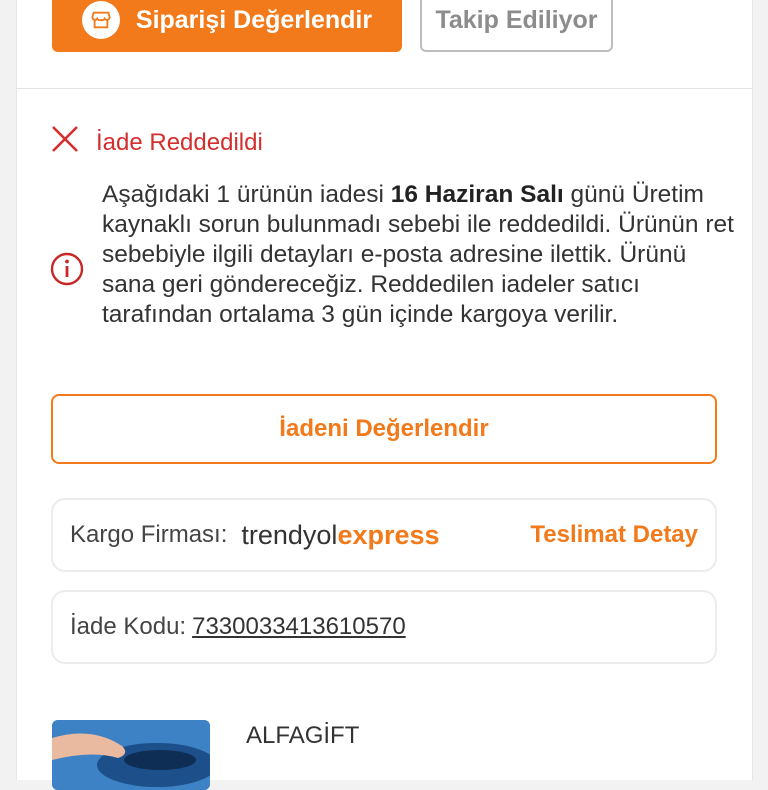  Describe the element at coordinates (594, 194) in the screenshot. I see `notice-line-suffix: günü` at that location.